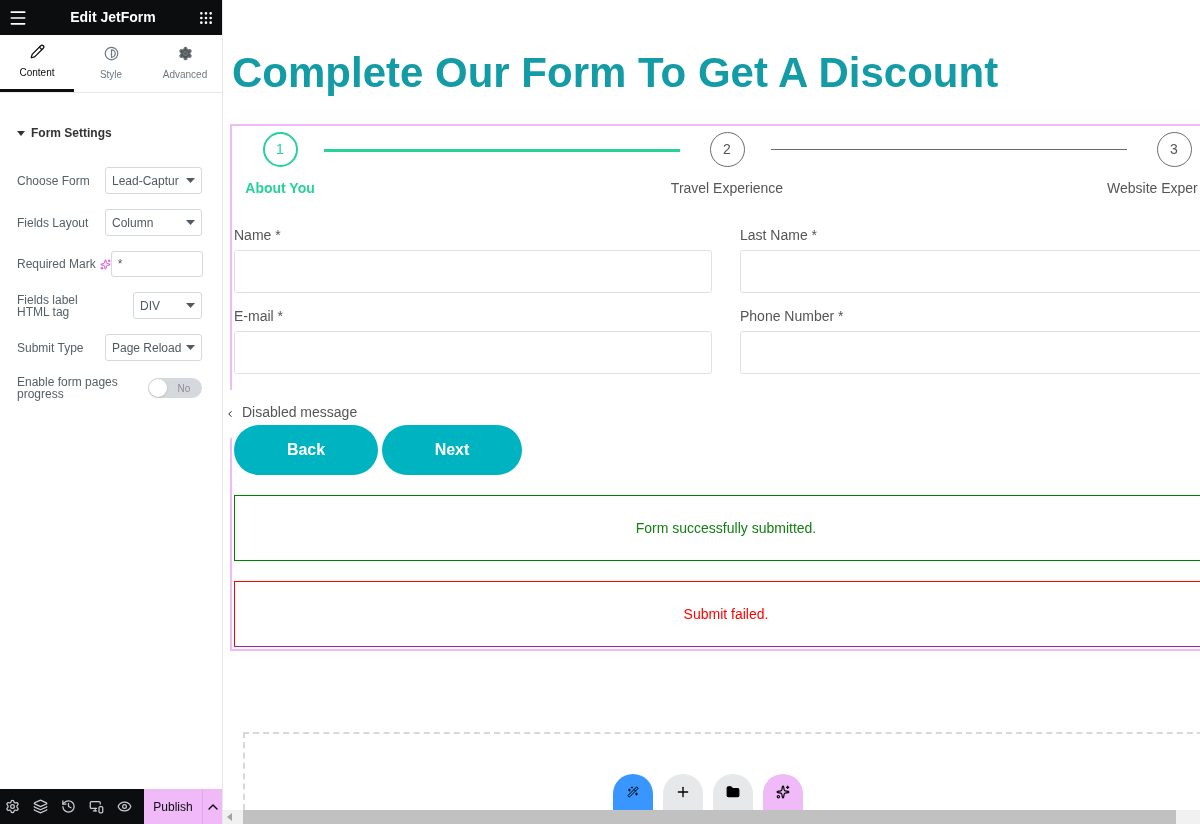 The image size is (1200, 824). I want to click on contrast-icon, so click(111, 53).